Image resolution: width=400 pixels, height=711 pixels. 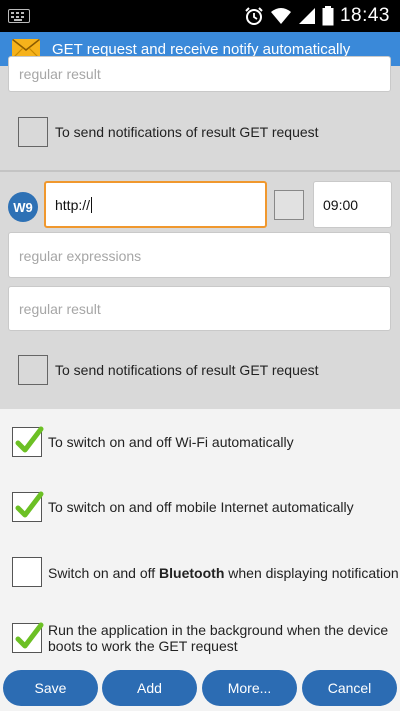 What do you see at coordinates (149, 688) in the screenshot?
I see `add-button: Add` at bounding box center [149, 688].